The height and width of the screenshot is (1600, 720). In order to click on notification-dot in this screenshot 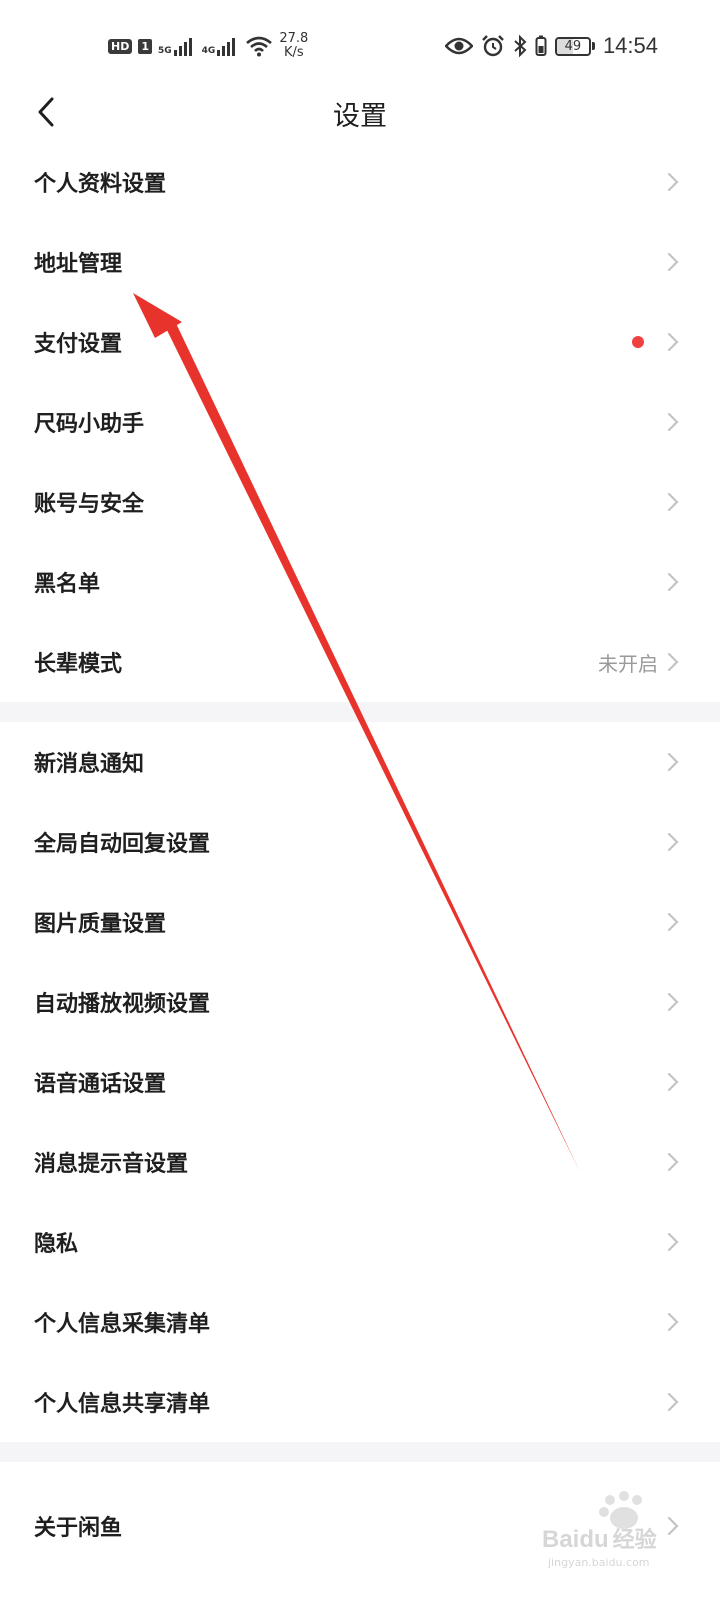, I will do `click(638, 342)`.